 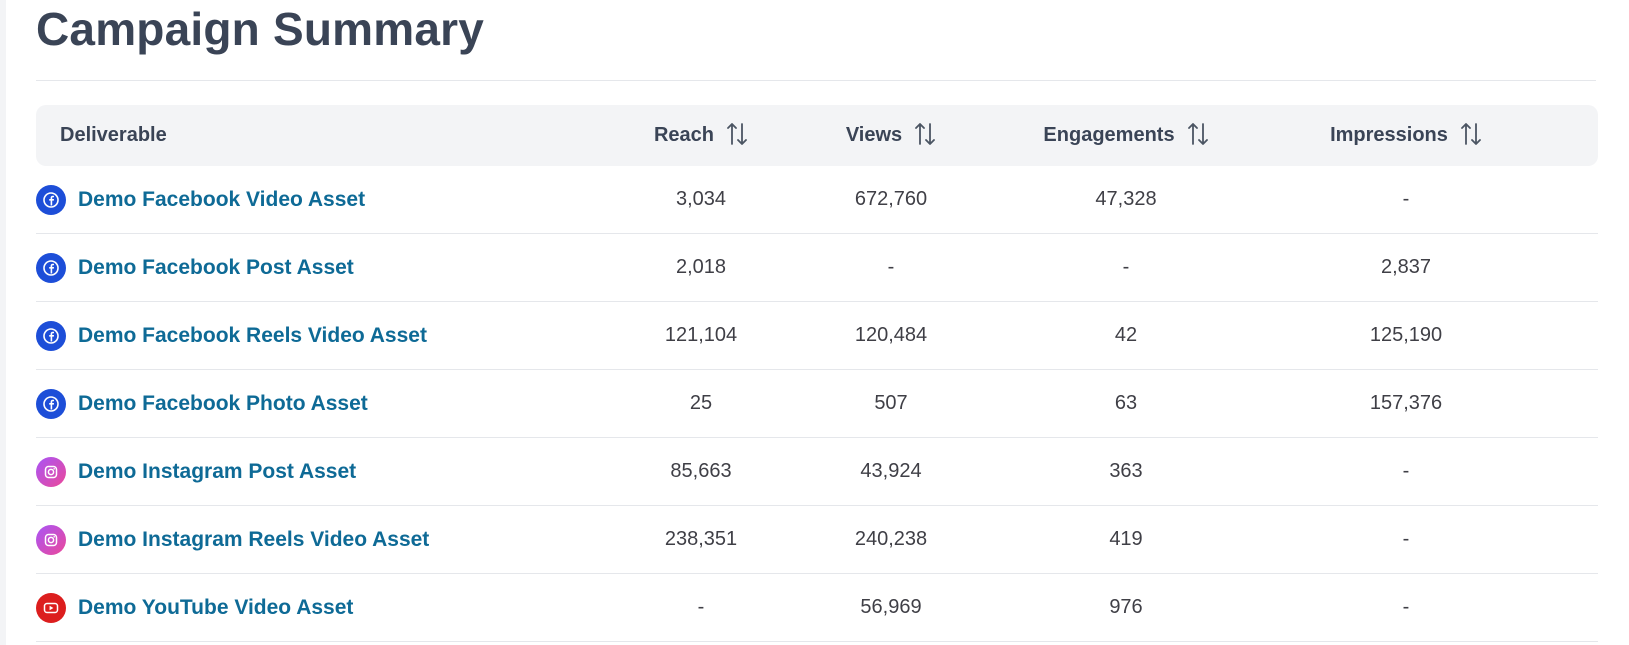 I want to click on column-header-reach: Reach, so click(x=701, y=135).